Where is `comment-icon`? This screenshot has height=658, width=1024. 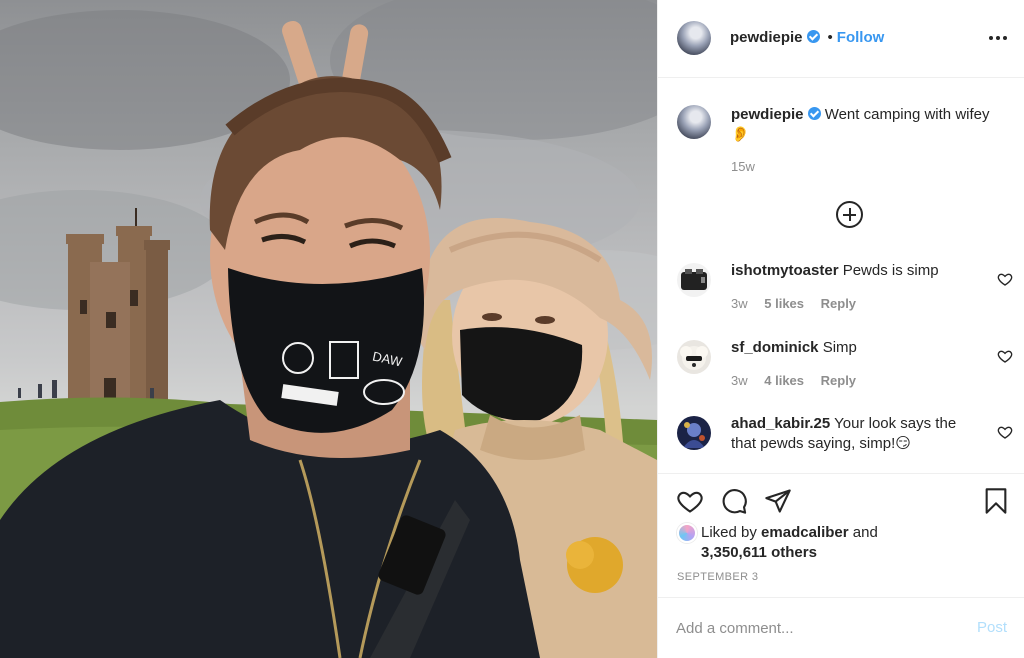 comment-icon is located at coordinates (734, 501).